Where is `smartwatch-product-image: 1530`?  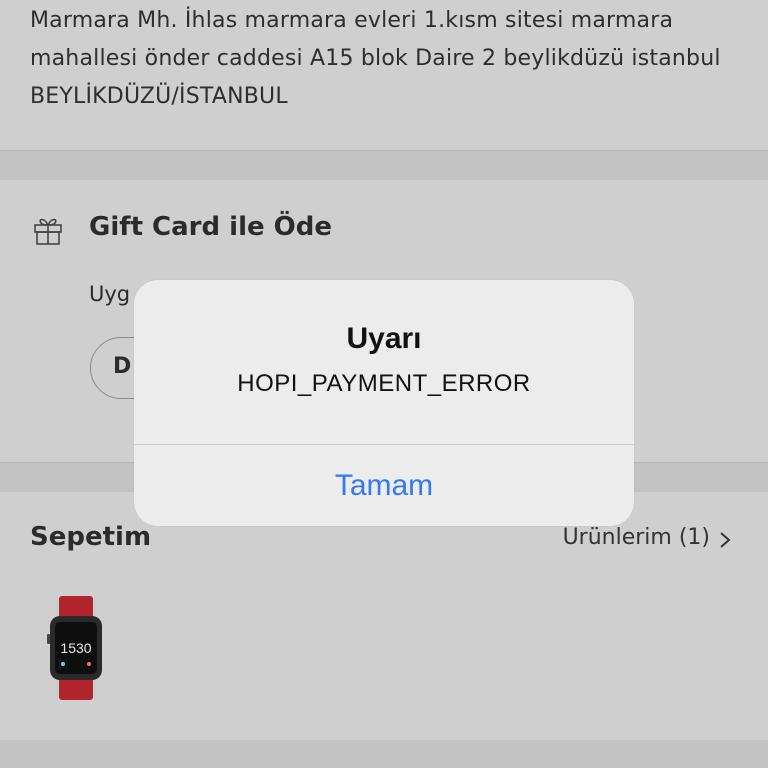
smartwatch-product-image: 1530 is located at coordinates (76, 648).